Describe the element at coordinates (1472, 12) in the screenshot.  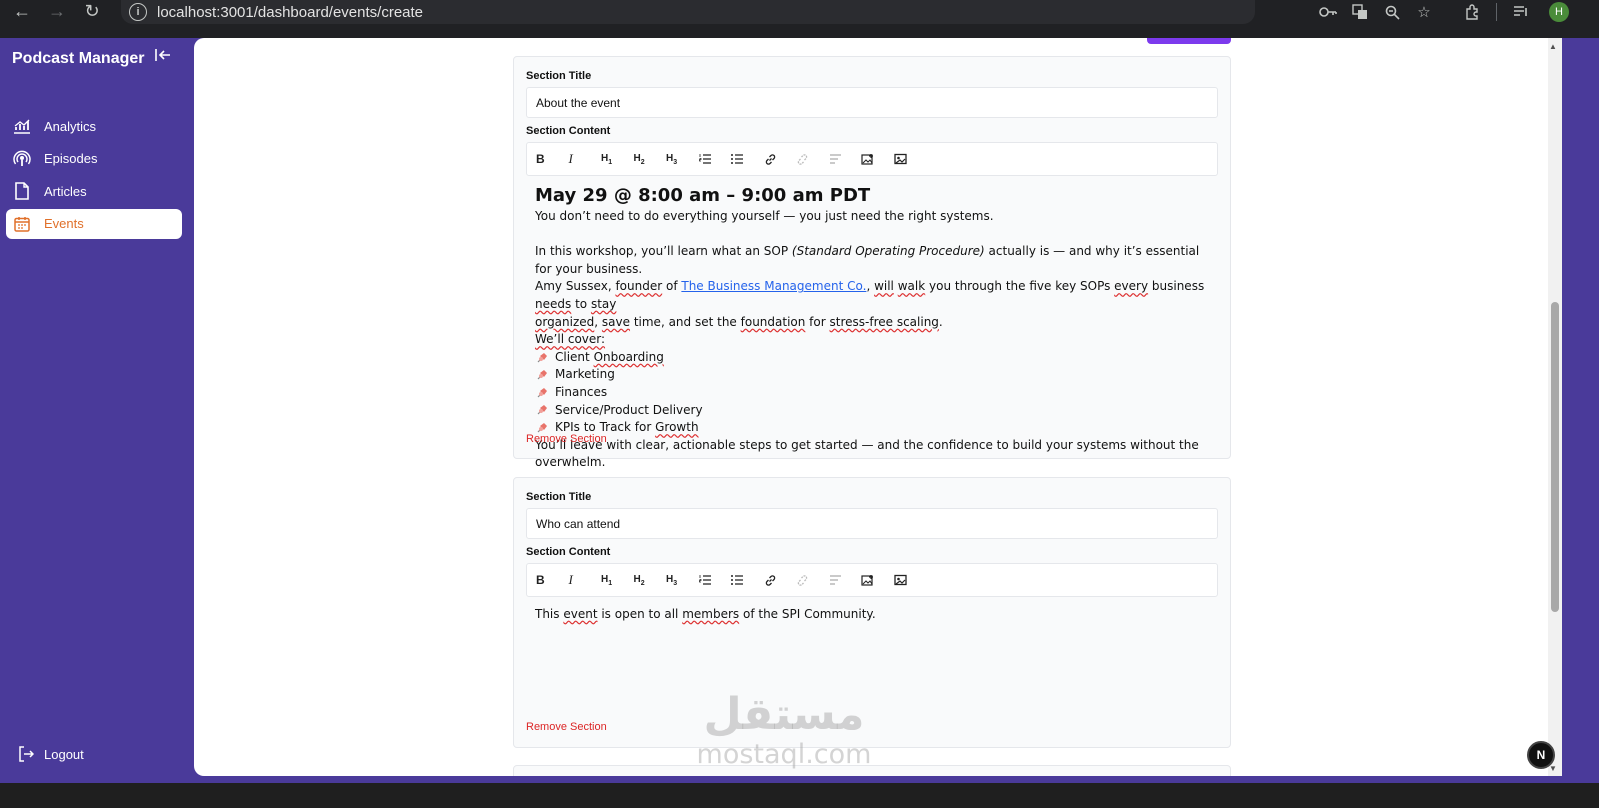
I see `extensions-icon` at that location.